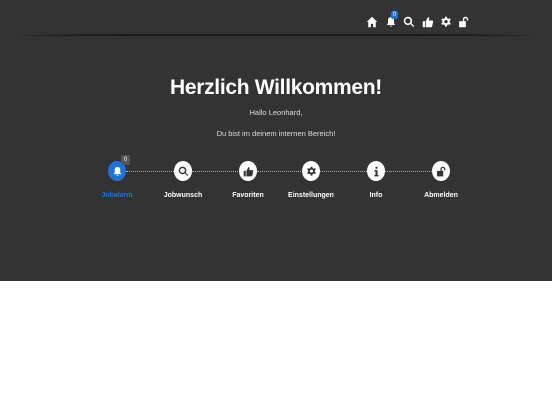  What do you see at coordinates (372, 22) in the screenshot?
I see `home-icon` at bounding box center [372, 22].